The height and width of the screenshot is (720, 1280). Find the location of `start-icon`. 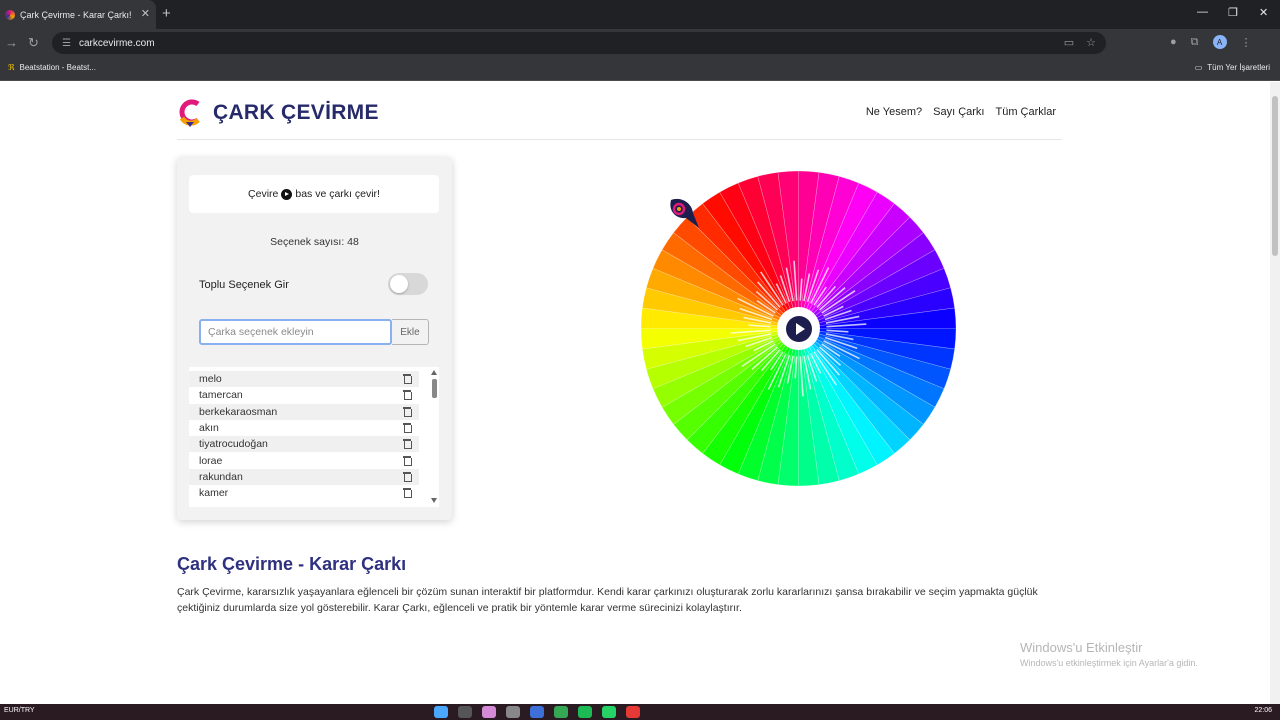

start-icon is located at coordinates (441, 712).